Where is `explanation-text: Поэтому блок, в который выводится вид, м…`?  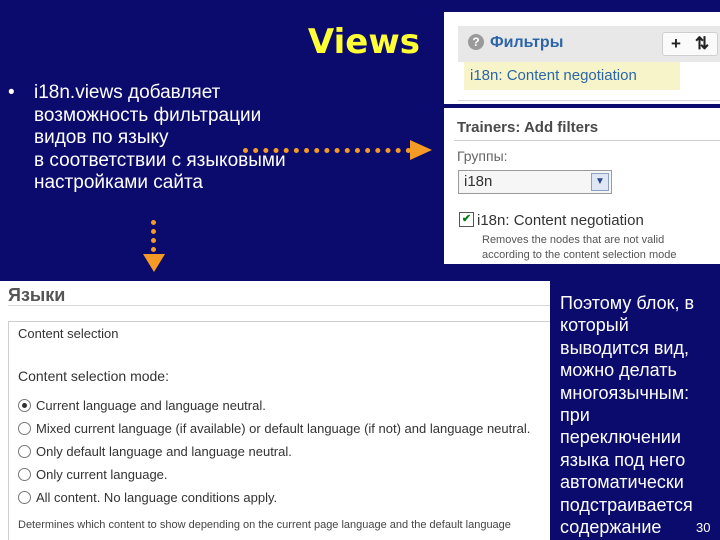
explanation-text: Поэтому блок, в который выводится вид, м… is located at coordinates (640, 415).